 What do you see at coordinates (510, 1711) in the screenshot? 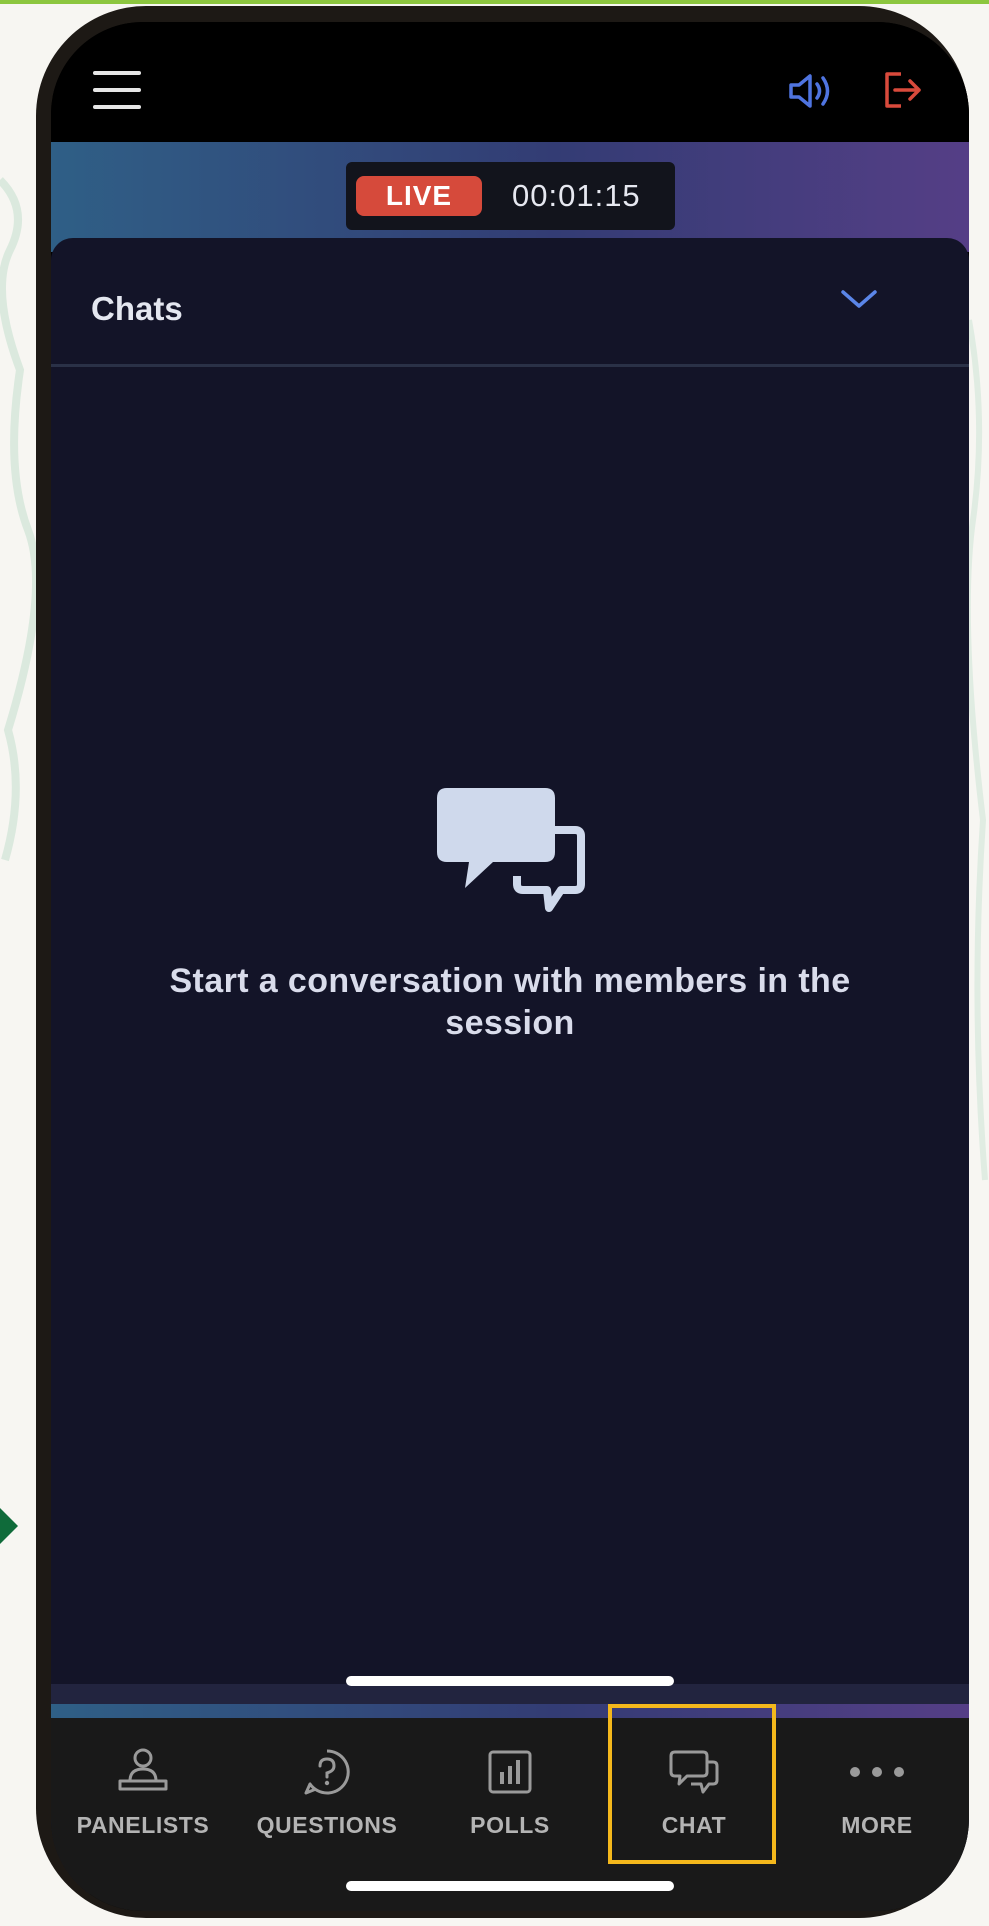
I see `tabbar-accent-strip` at bounding box center [510, 1711].